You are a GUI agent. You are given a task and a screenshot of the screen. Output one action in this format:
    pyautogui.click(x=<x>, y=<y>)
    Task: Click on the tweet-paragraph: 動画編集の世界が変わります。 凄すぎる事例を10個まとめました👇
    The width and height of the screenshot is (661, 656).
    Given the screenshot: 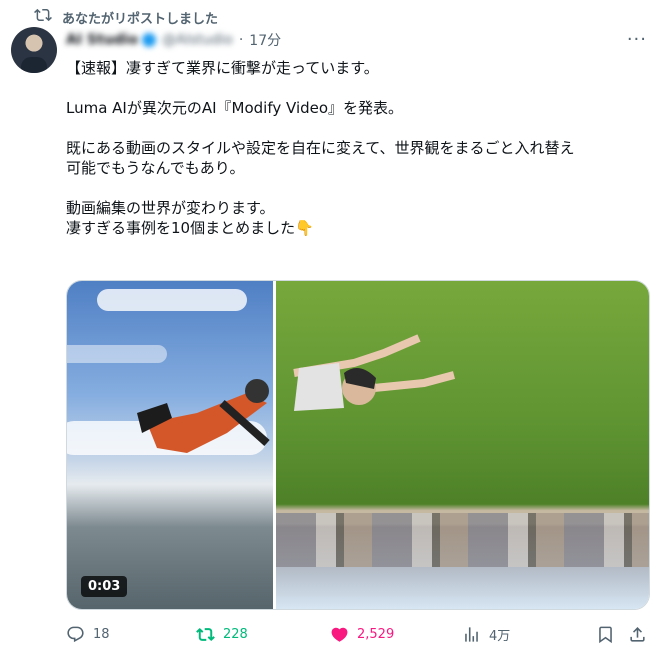 What is the action you would take?
    pyautogui.click(x=190, y=218)
    